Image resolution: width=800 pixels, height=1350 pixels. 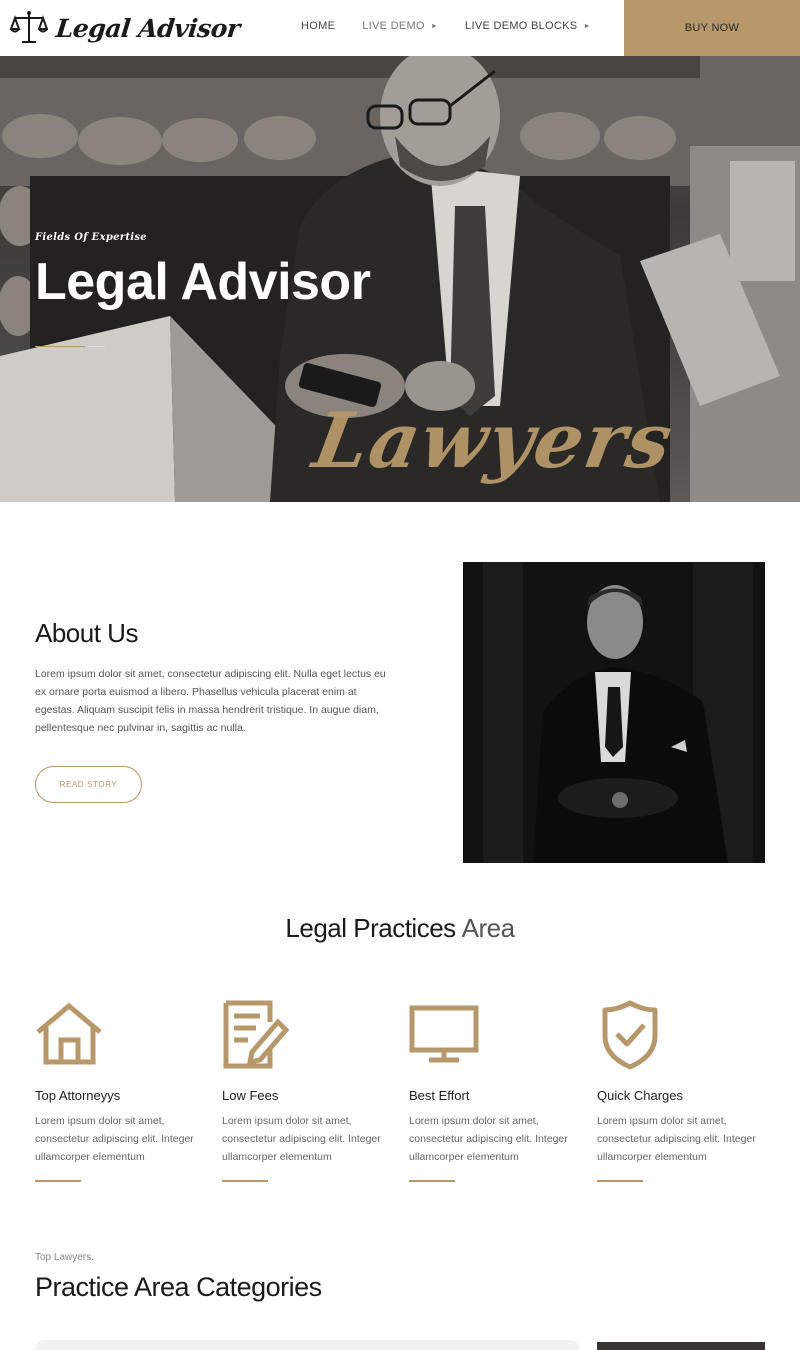 I want to click on logo: Legal Advisor, so click(x=126, y=28).